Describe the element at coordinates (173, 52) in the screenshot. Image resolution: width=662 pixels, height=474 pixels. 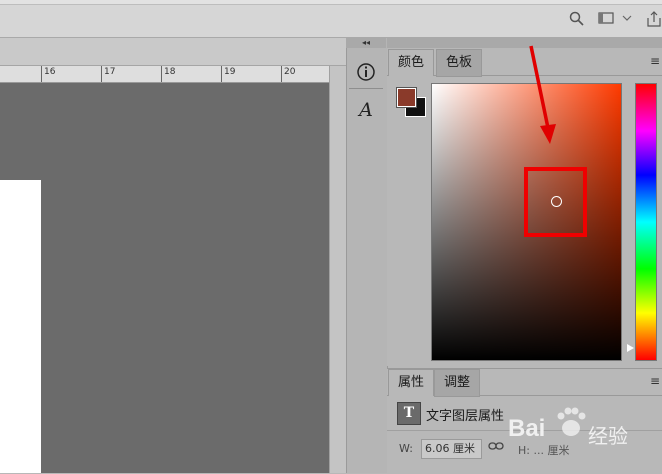
I see `document-tab-row` at that location.